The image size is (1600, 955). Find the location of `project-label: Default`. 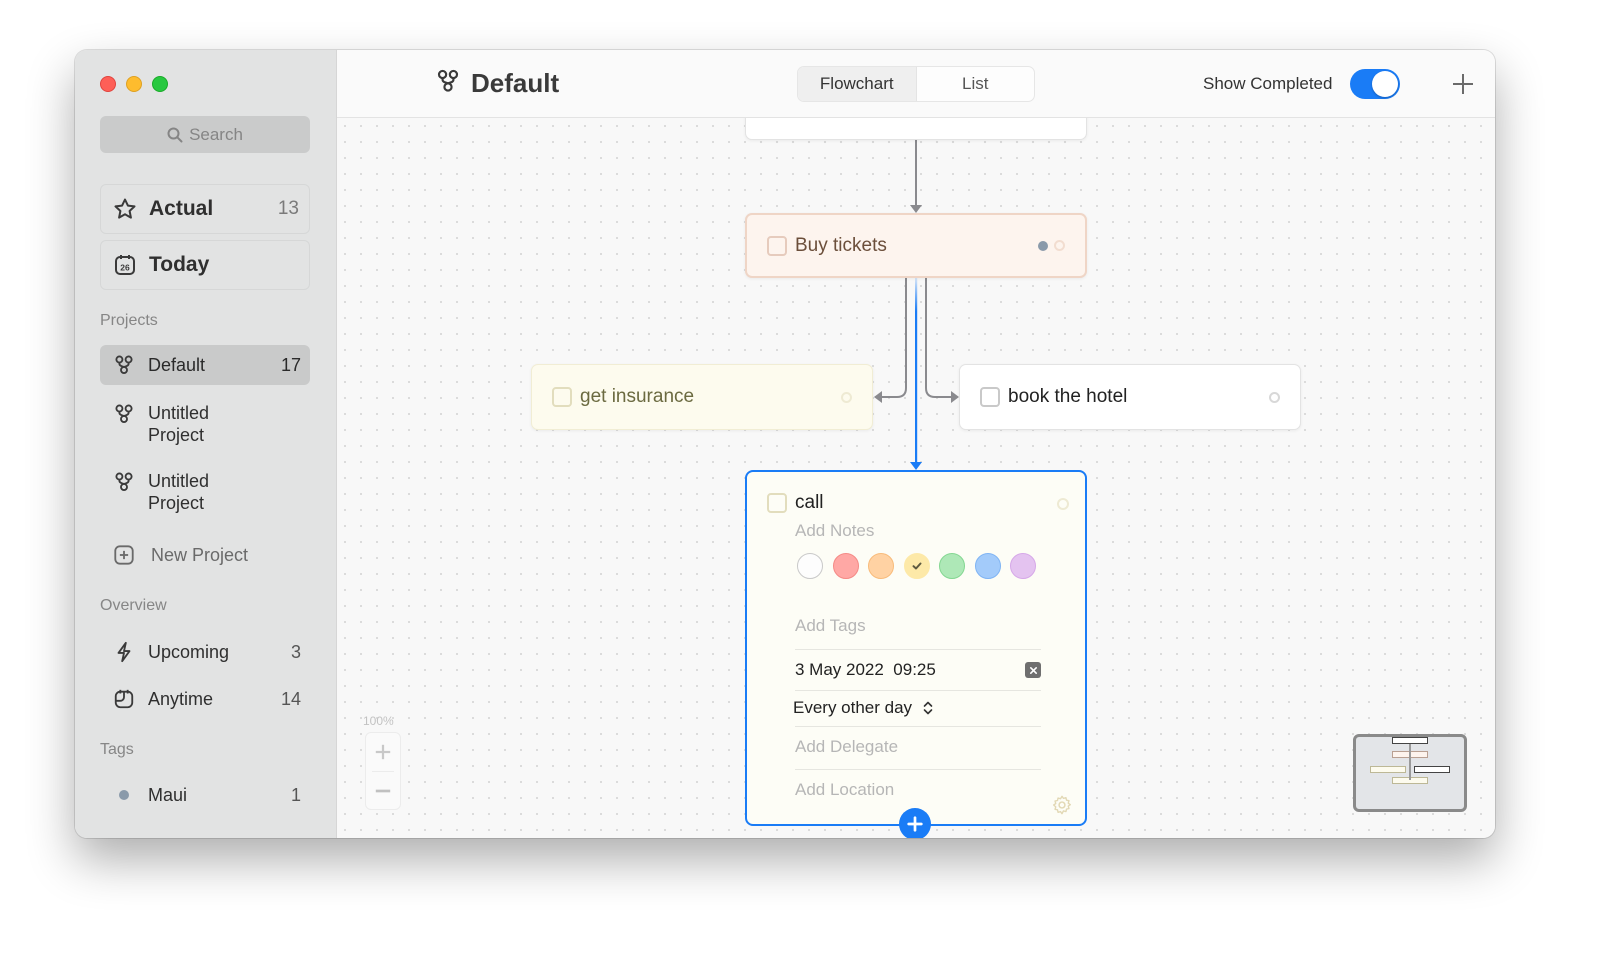

project-label: Default is located at coordinates (177, 365).